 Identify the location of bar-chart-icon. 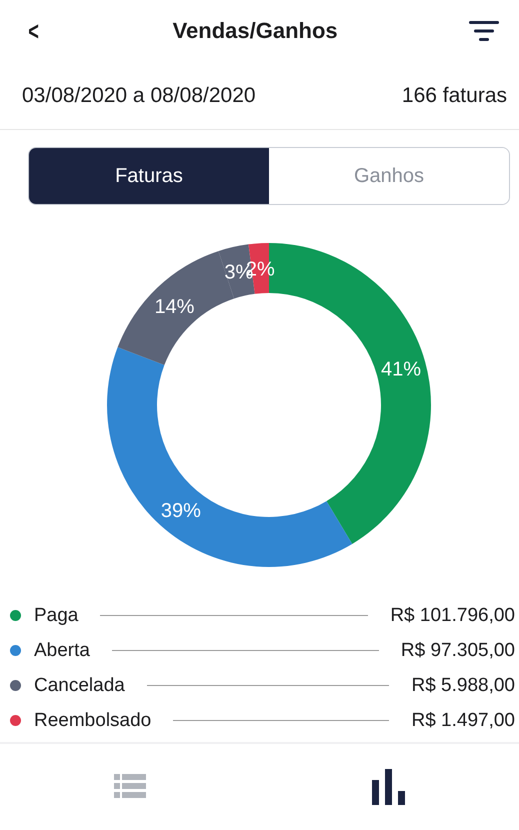
(389, 787).